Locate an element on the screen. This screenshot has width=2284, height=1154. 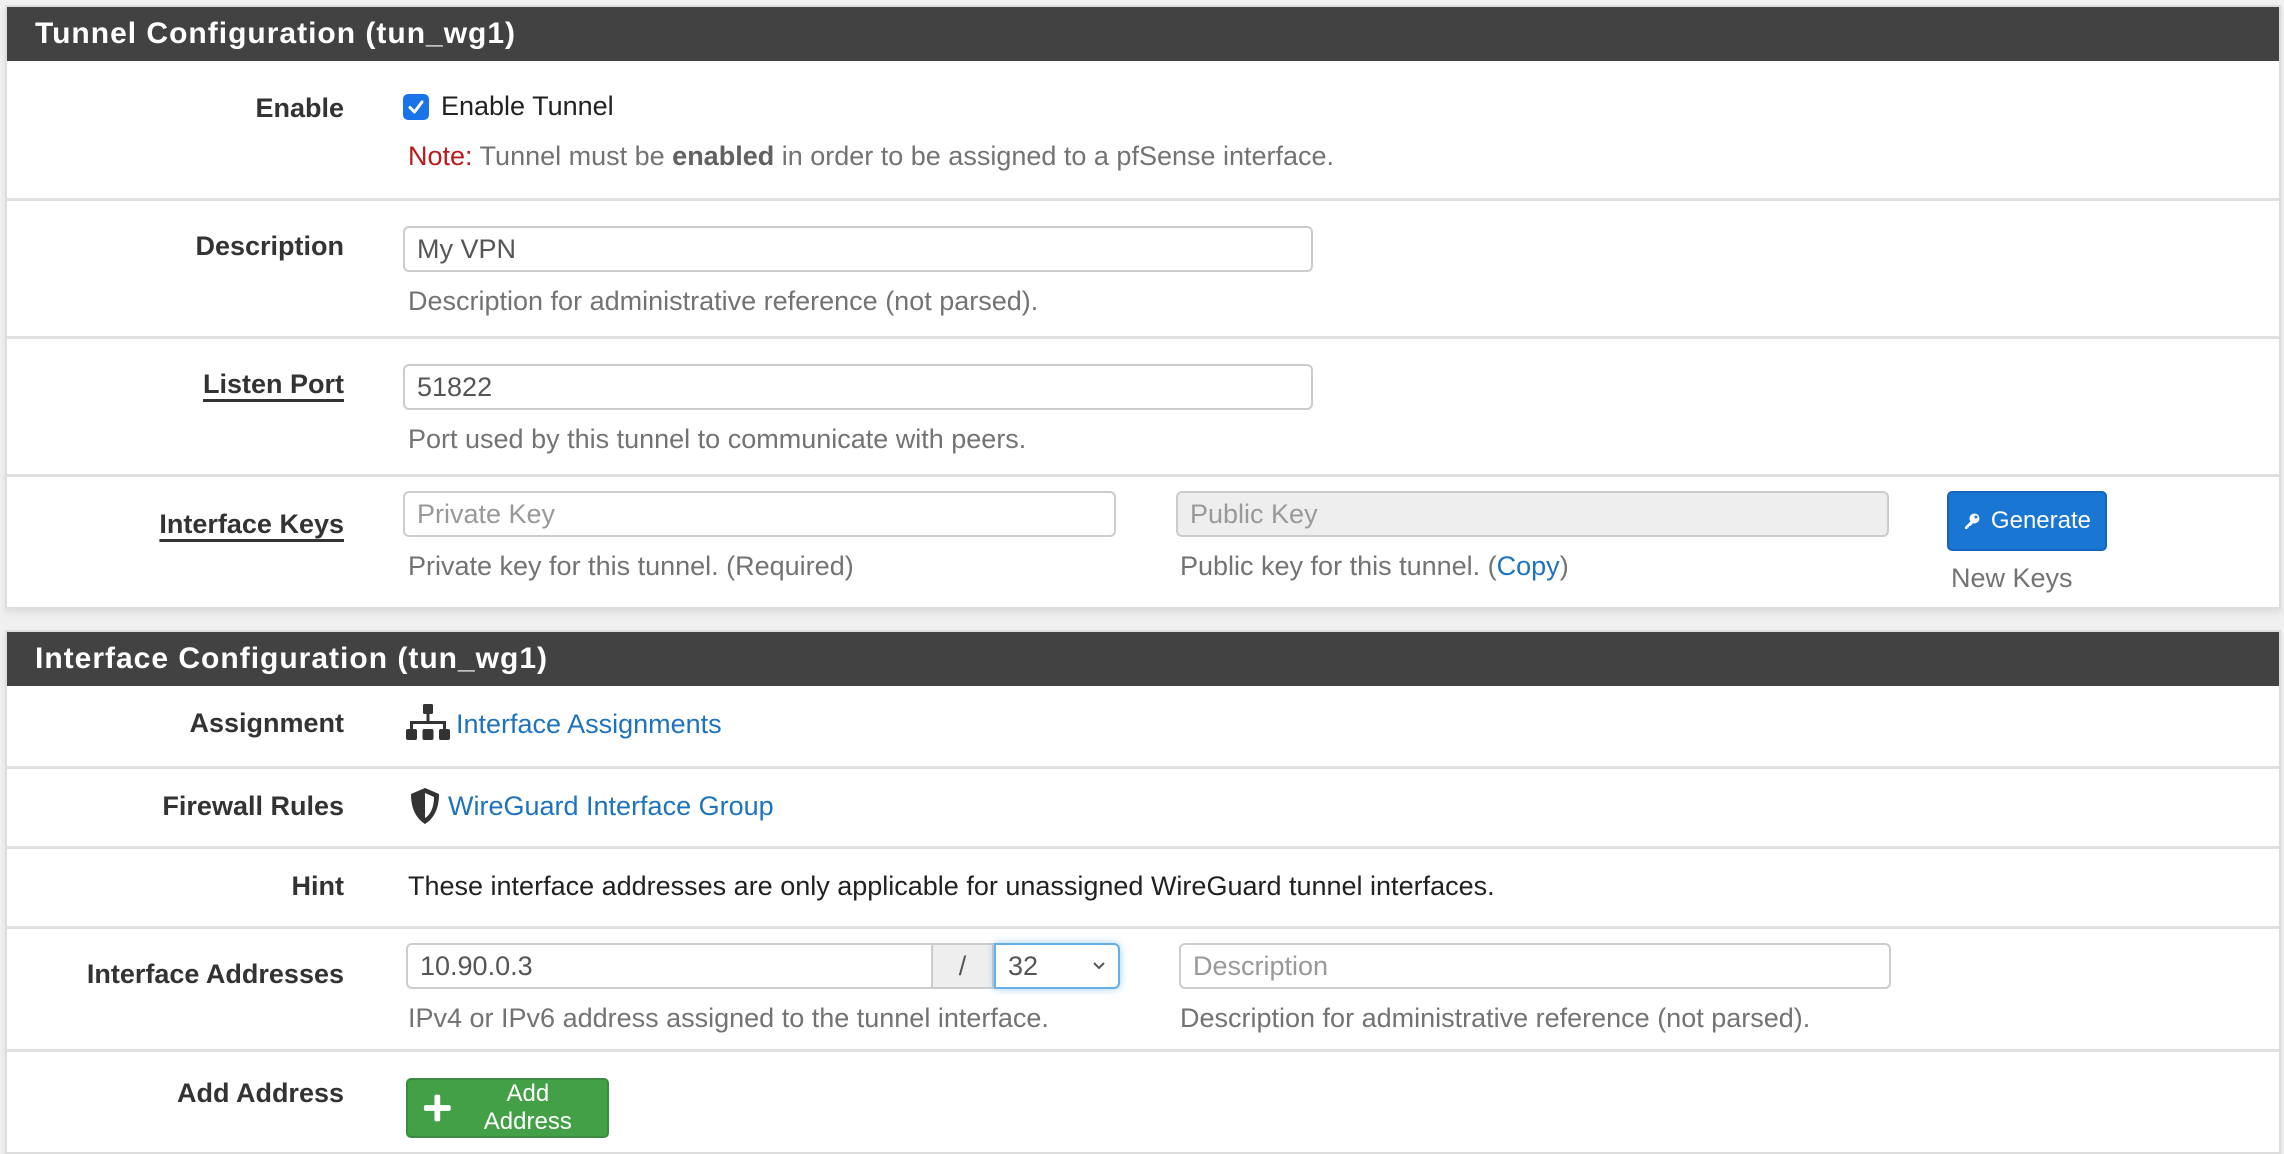
plus-icon is located at coordinates (437, 1108).